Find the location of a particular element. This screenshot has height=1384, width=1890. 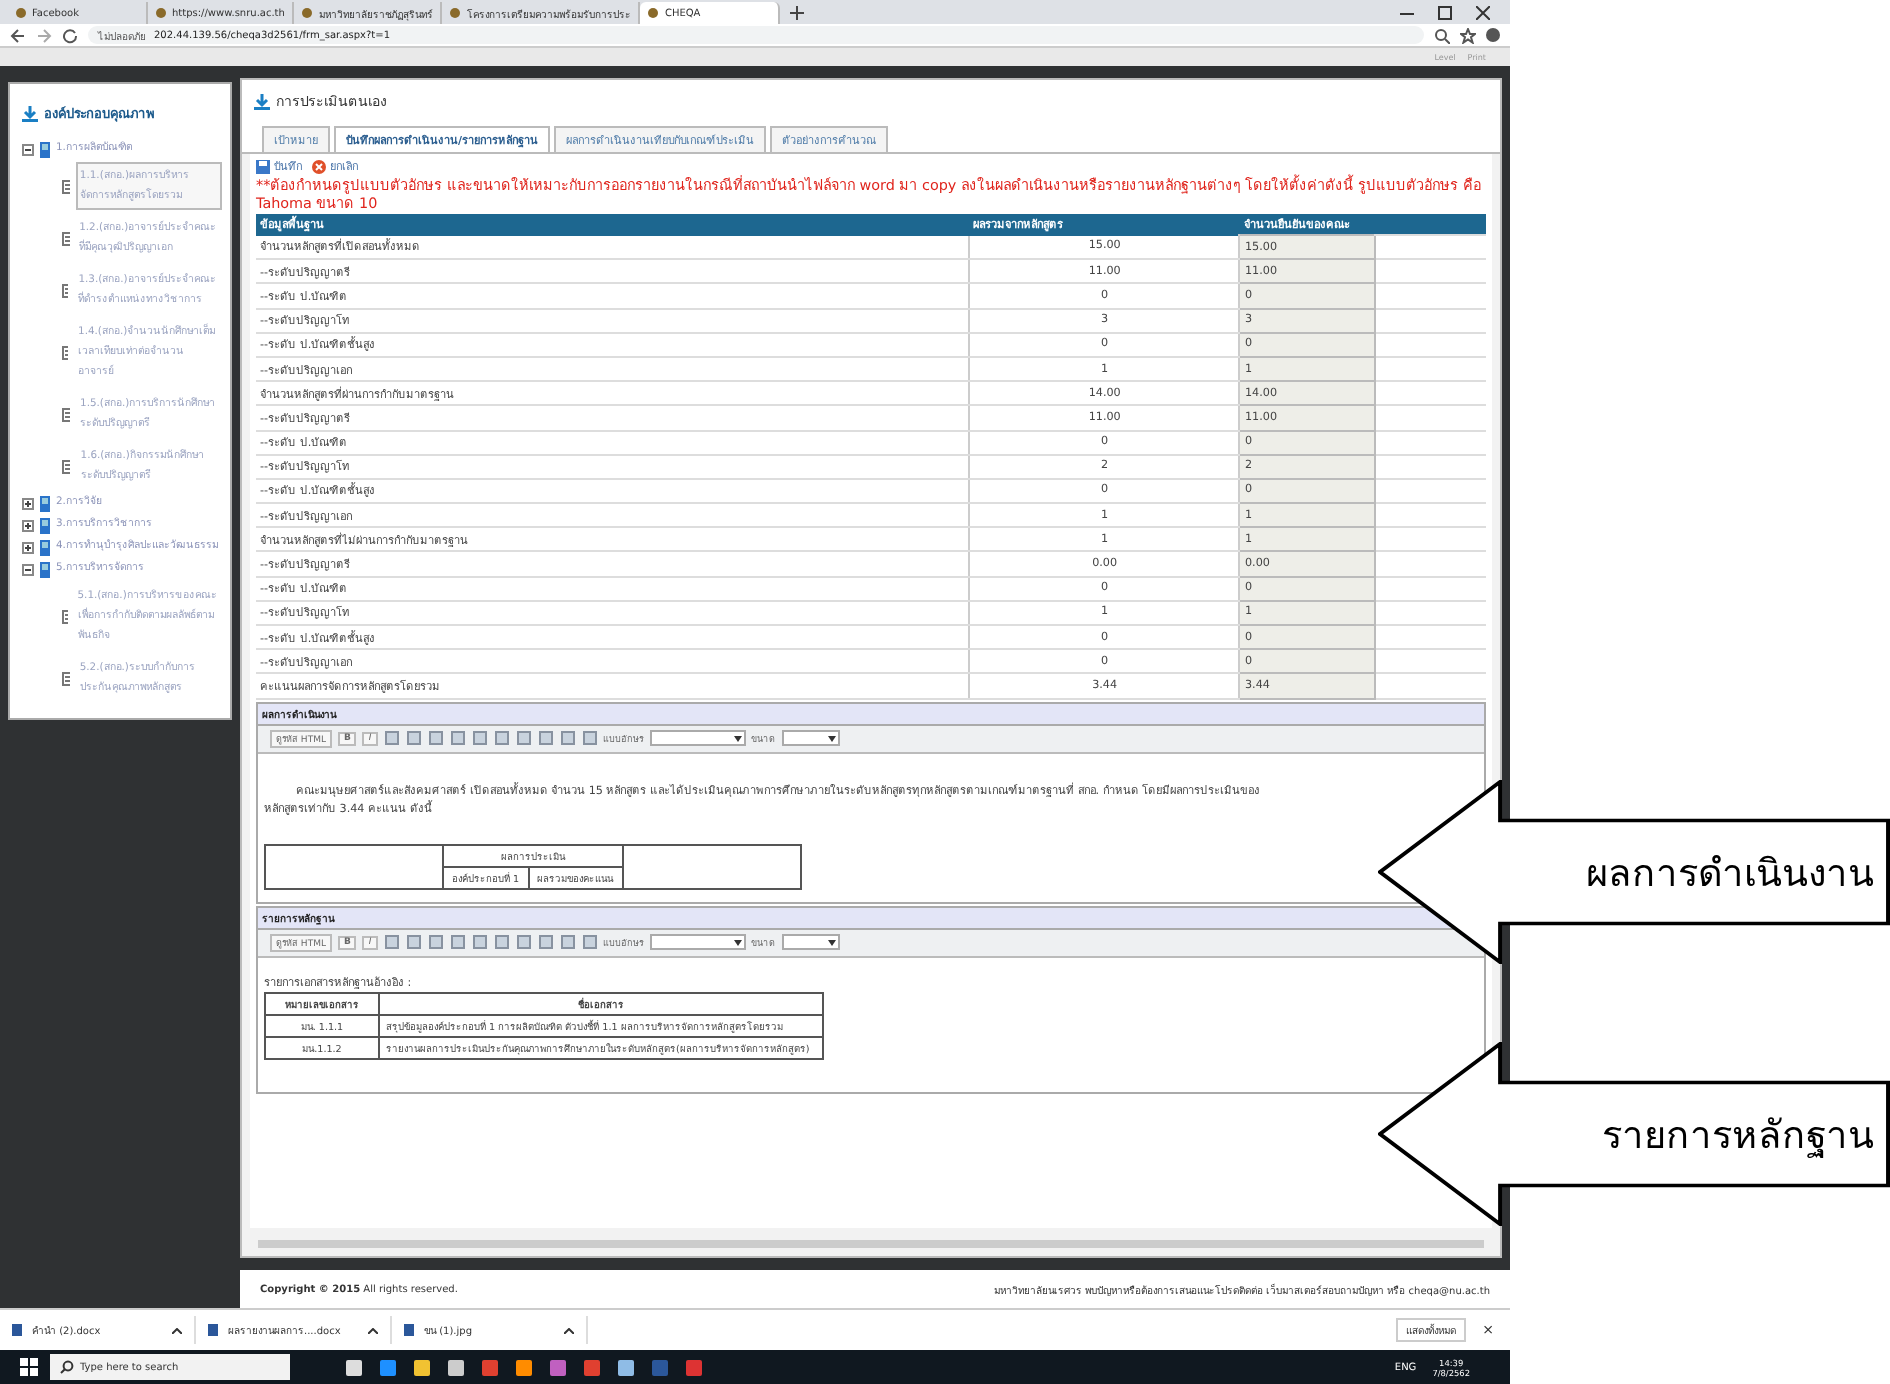

close-icon is located at coordinates (1483, 12).